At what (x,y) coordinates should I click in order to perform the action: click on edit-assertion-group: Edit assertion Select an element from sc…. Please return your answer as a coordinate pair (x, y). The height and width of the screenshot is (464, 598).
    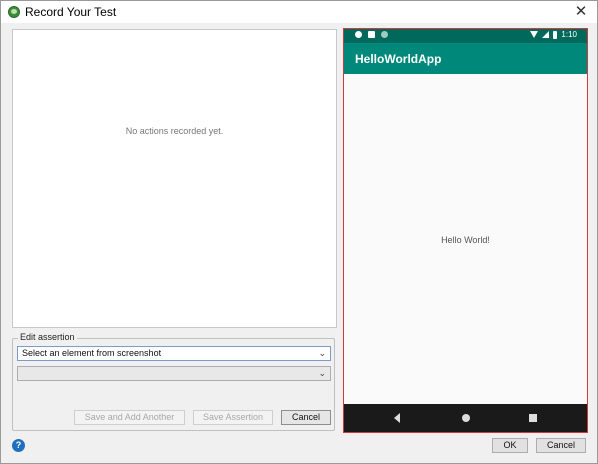
    Looking at the image, I should click on (173, 381).